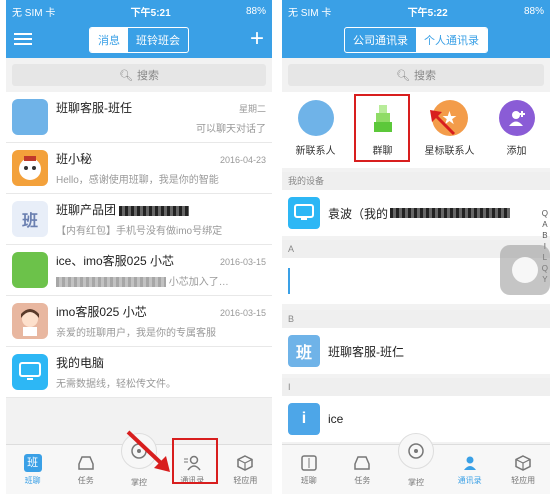  What do you see at coordinates (545, 213) in the screenshot?
I see `index-letter: Q` at bounding box center [545, 213].